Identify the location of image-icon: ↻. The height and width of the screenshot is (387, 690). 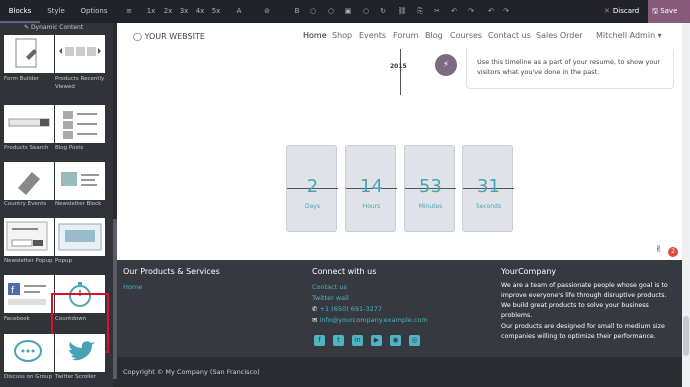
(383, 11).